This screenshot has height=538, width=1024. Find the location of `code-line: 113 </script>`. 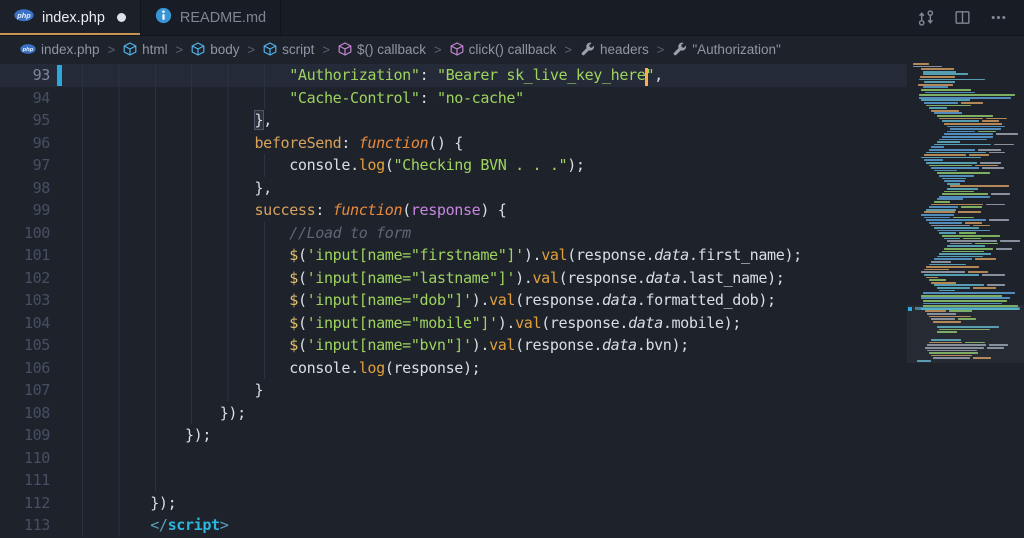

code-line: 113 </script> is located at coordinates (453, 525).